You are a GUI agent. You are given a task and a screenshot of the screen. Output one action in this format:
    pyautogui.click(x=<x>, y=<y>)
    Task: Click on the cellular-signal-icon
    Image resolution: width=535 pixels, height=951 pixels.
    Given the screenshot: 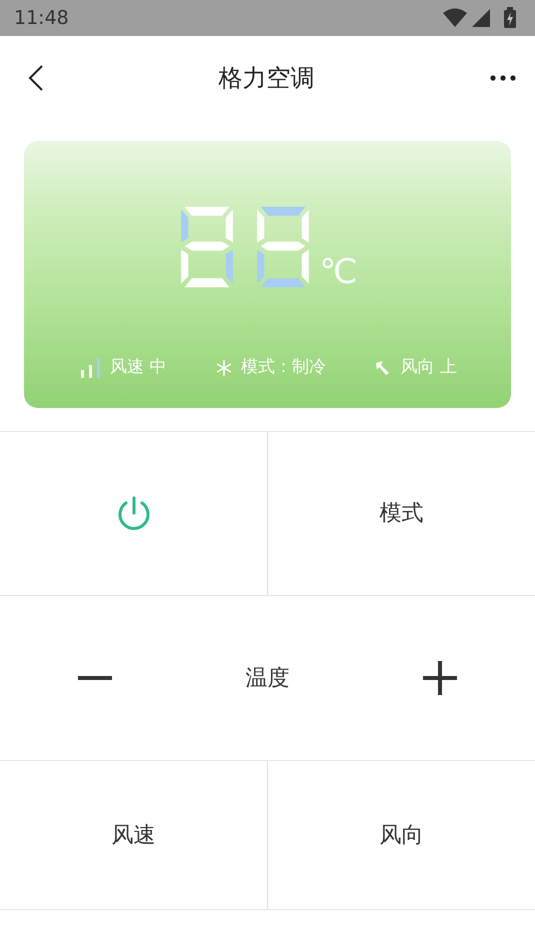 What is the action you would take?
    pyautogui.click(x=481, y=18)
    